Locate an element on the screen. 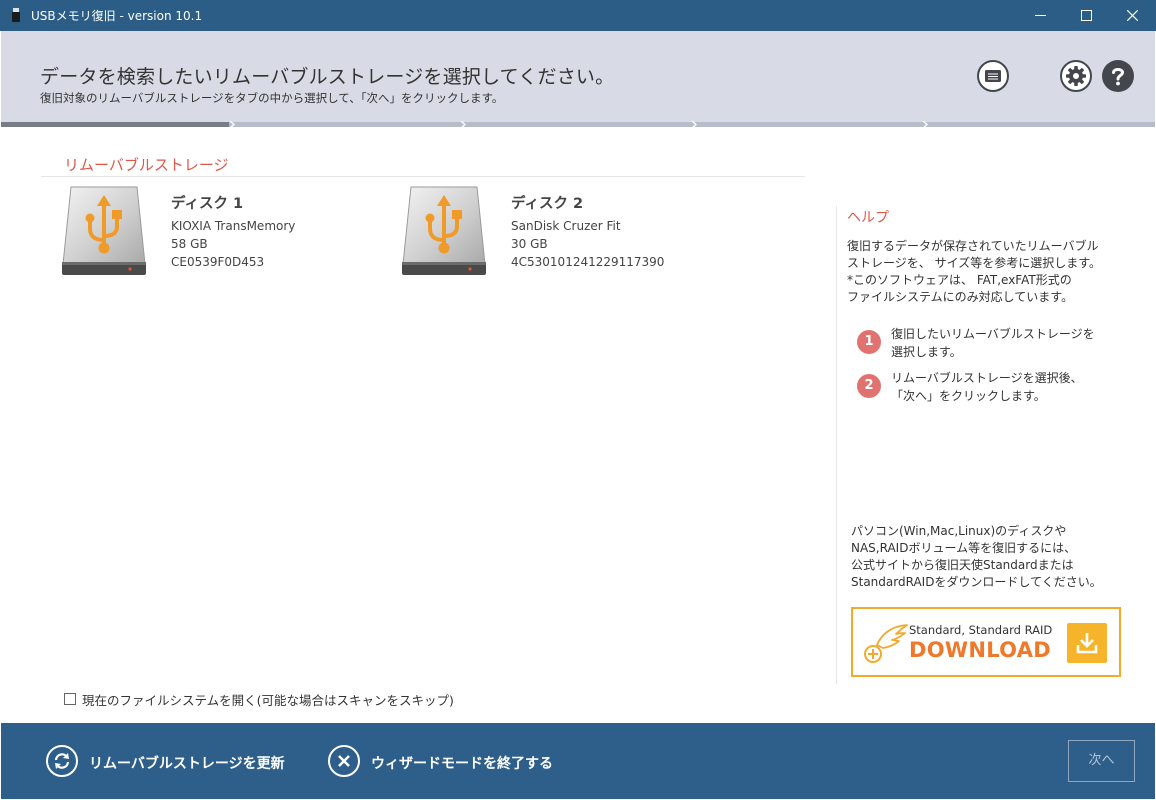  page-title: データを検索したいリムーバブルストレージを選択してください。 is located at coordinates (327, 77).